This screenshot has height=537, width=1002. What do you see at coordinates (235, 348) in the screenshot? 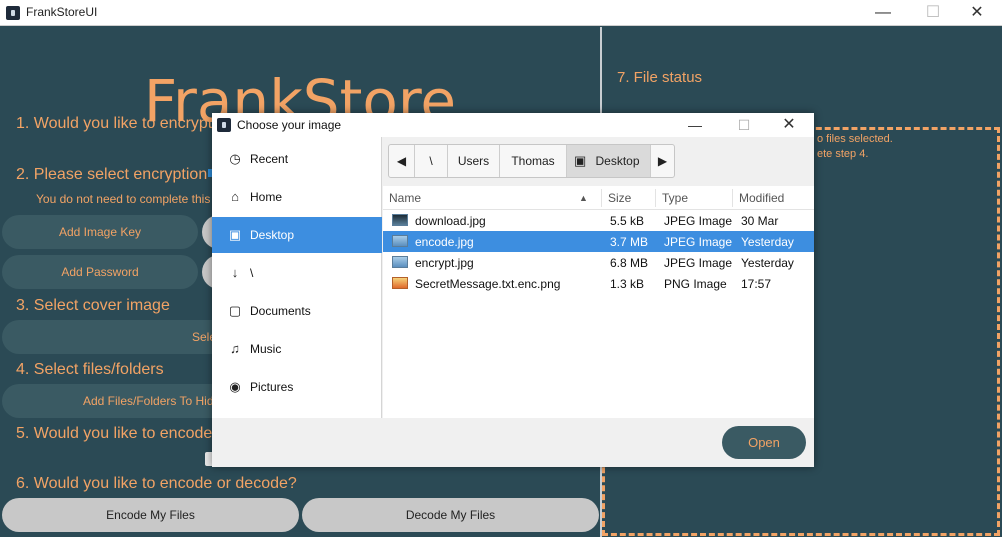
I see `music-icon: ♫` at bounding box center [235, 348].